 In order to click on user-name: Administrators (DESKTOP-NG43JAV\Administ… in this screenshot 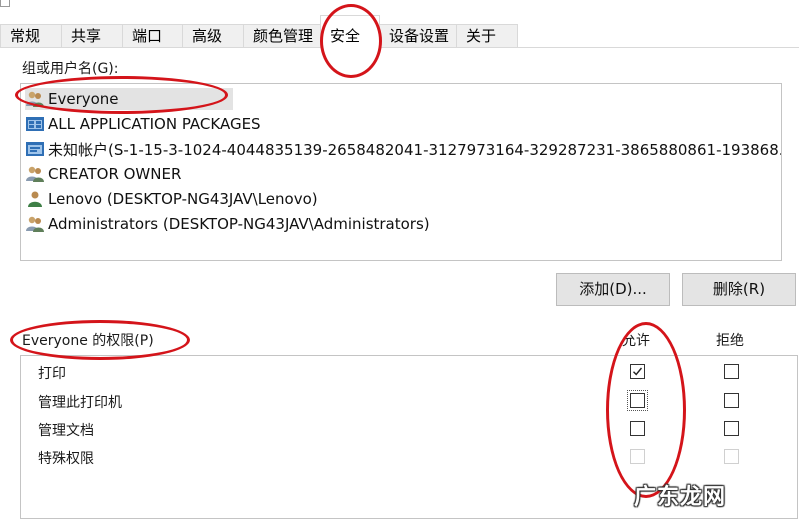, I will do `click(239, 224)`.